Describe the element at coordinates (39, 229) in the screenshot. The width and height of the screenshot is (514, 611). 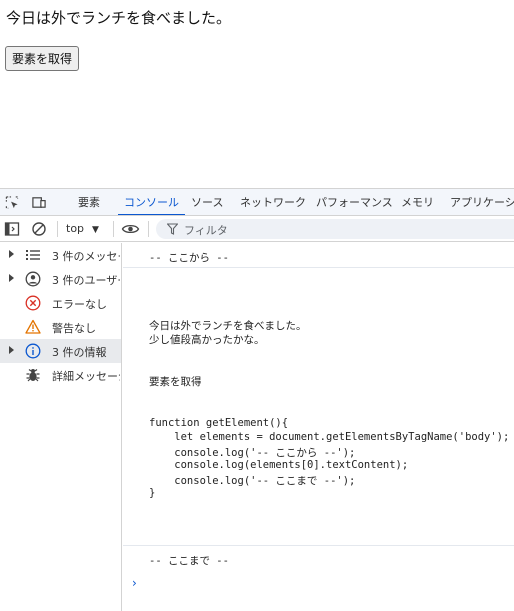
I see `clear-console-icon` at that location.